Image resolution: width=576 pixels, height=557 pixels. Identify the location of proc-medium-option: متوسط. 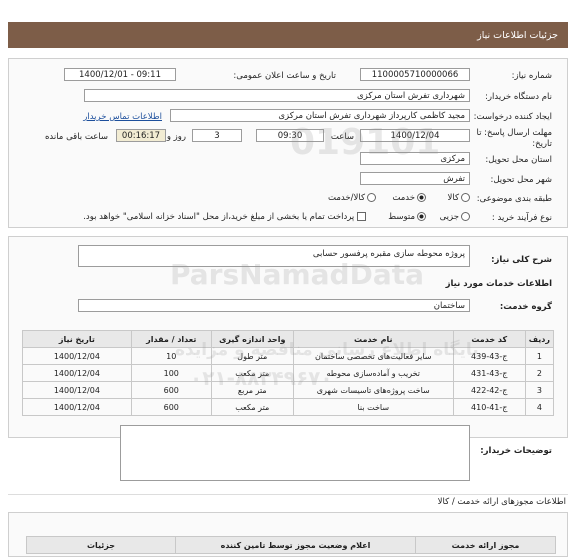
(407, 217).